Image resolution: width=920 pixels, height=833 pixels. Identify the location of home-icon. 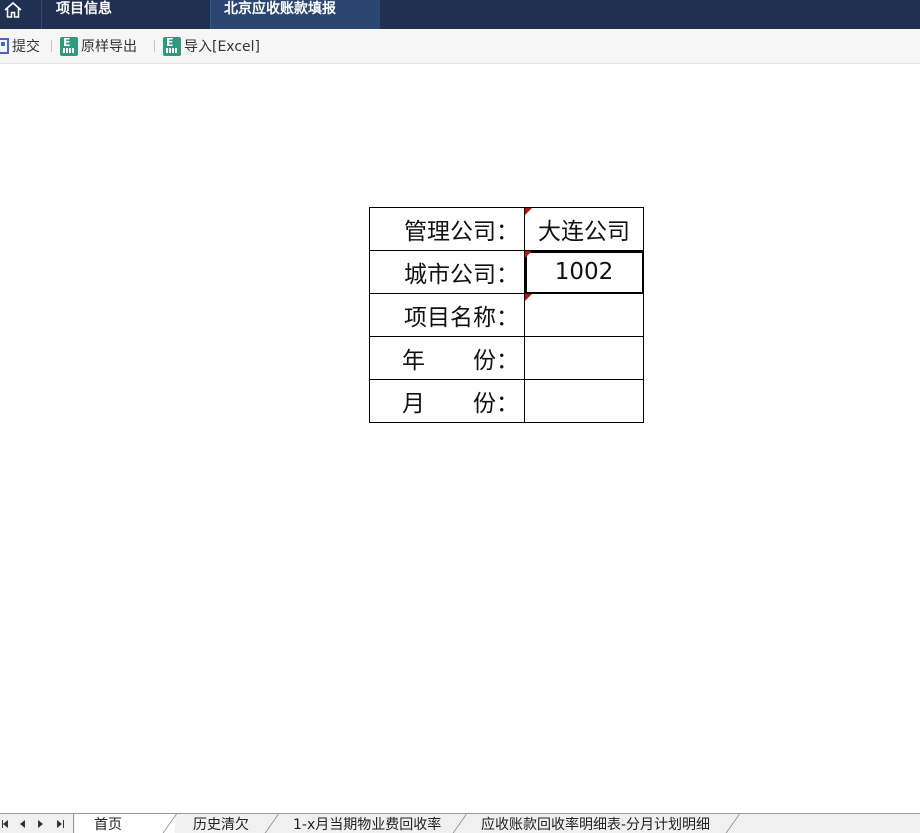
(13, 9).